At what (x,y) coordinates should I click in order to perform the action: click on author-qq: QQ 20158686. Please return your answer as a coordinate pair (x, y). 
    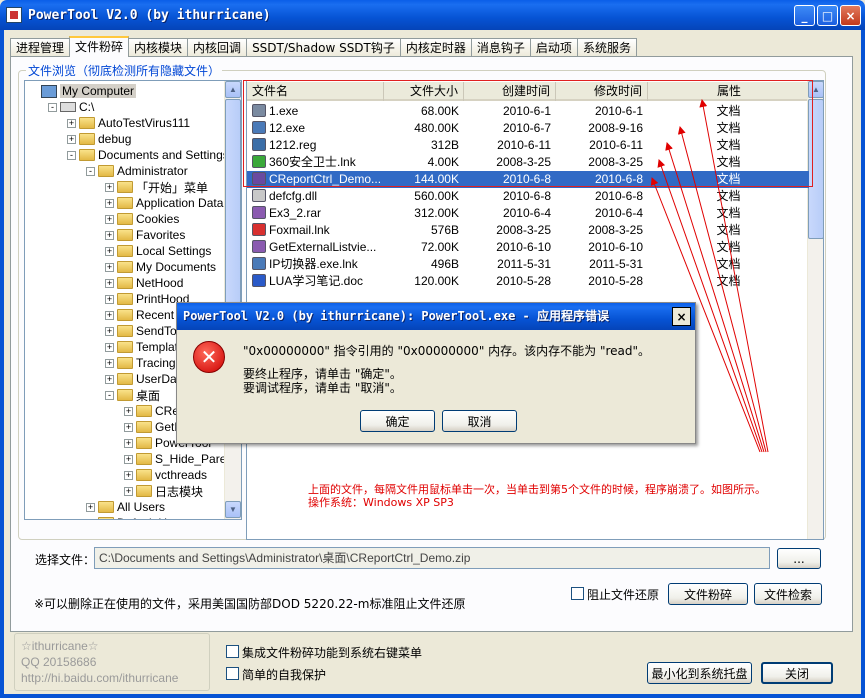
    Looking at the image, I should click on (59, 662).